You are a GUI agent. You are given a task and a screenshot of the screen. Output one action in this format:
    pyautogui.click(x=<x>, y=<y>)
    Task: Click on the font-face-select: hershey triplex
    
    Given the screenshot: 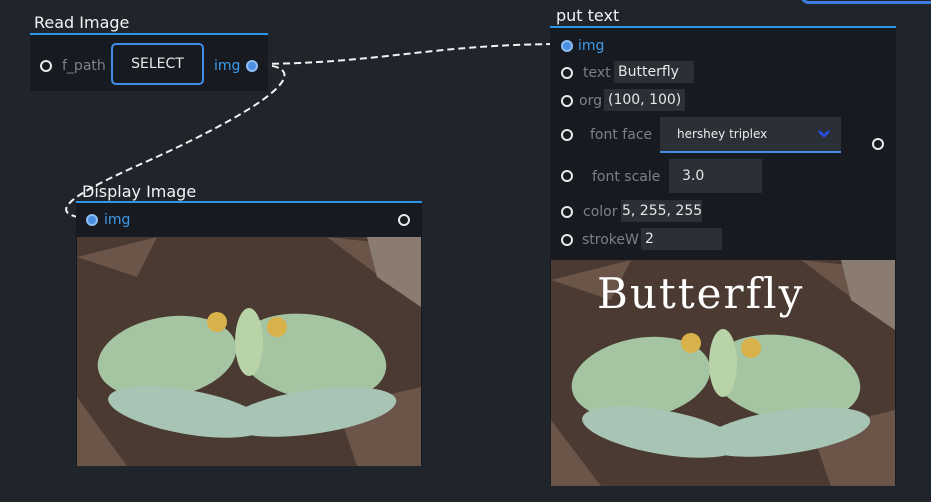 What is the action you would take?
    pyautogui.click(x=750, y=135)
    